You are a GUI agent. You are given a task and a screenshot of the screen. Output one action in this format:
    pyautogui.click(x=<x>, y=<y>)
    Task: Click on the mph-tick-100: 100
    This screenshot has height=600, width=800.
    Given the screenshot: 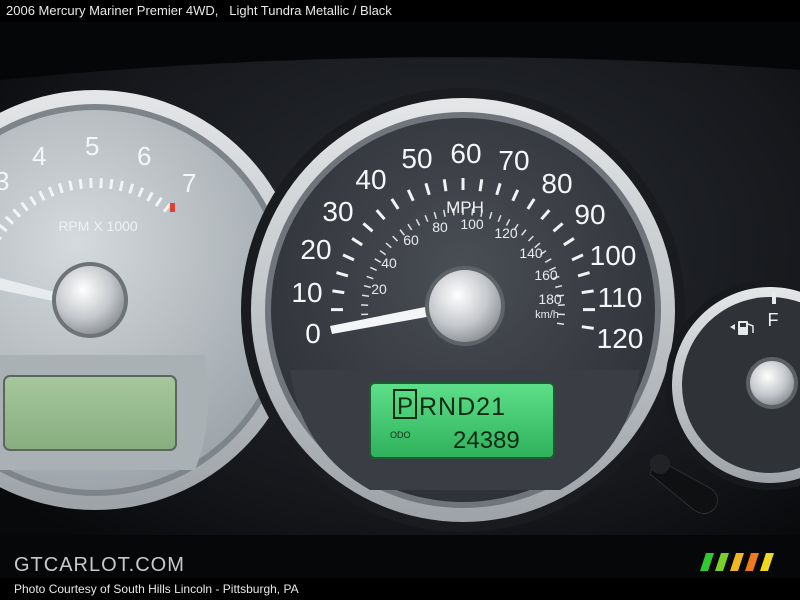 What is the action you would take?
    pyautogui.click(x=613, y=255)
    